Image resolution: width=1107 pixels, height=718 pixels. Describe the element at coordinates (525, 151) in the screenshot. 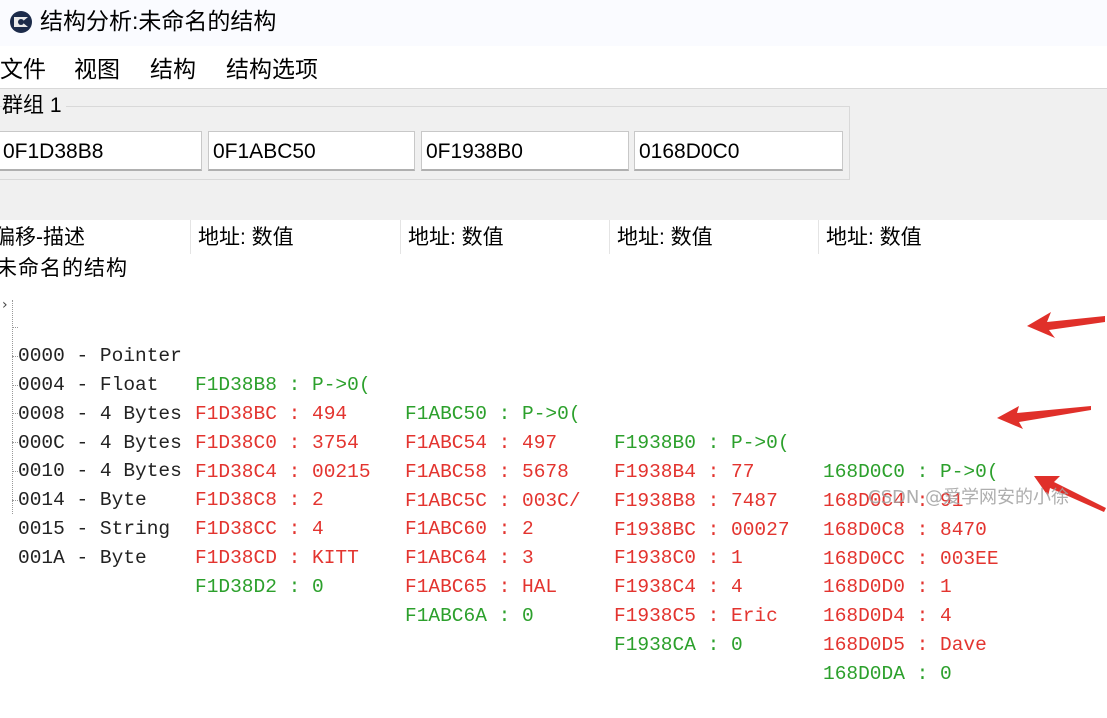

I see `address-field-3: 0F1938B0` at that location.